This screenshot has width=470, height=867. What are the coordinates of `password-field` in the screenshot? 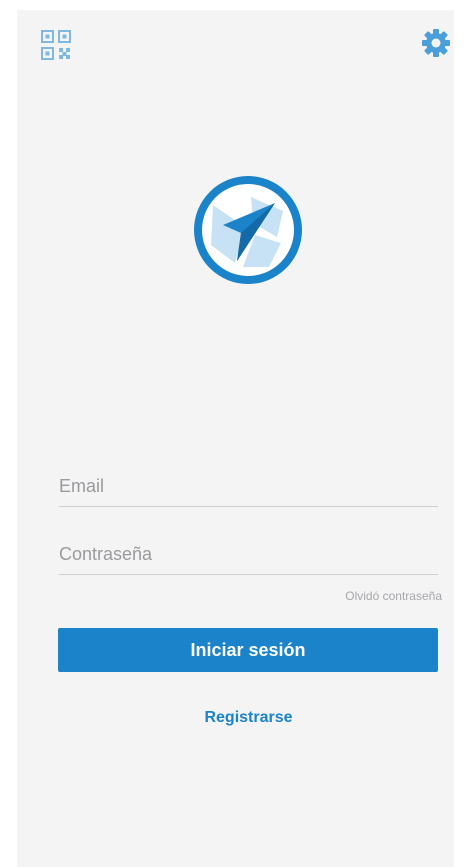 It's located at (248, 554).